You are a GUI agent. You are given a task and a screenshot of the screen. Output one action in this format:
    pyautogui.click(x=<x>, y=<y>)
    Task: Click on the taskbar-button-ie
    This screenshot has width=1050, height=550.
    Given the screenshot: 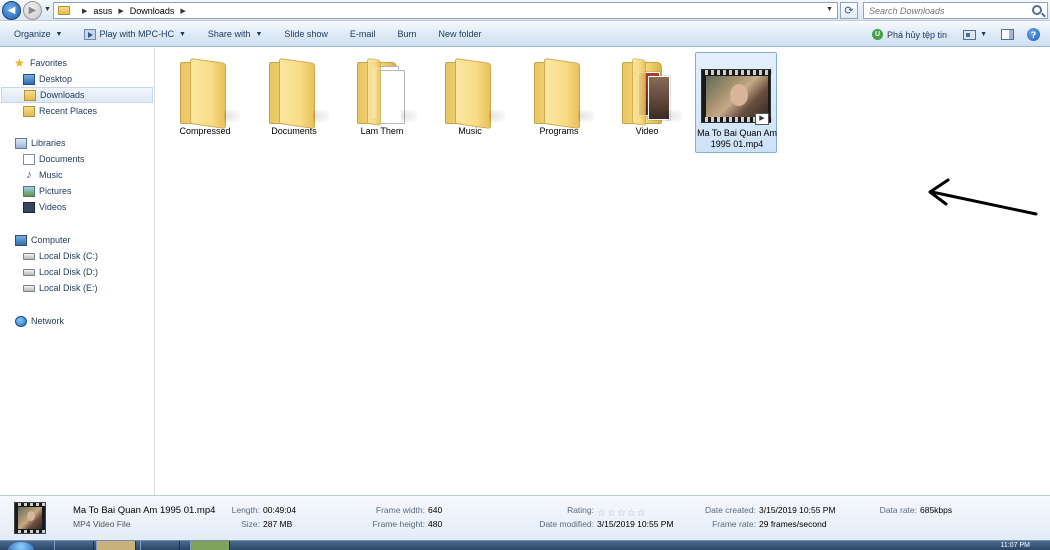 What is the action you would take?
    pyautogui.click(x=74, y=545)
    